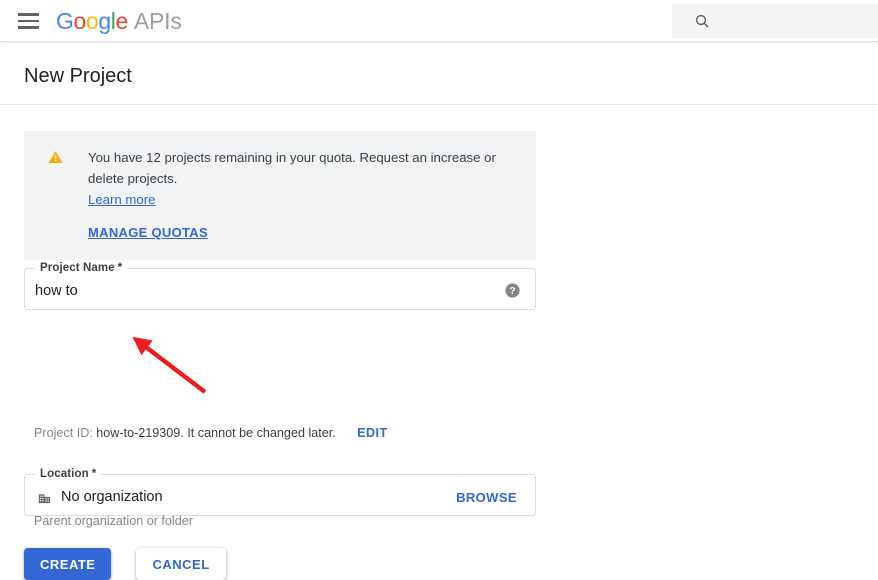  I want to click on create-button: CREATE, so click(68, 564).